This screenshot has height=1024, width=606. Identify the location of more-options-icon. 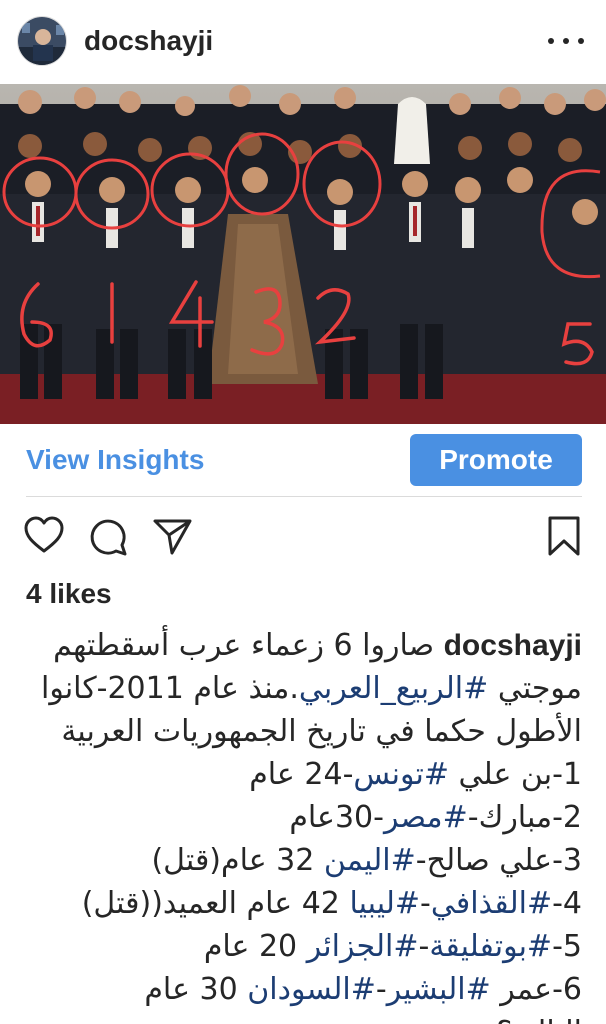
(566, 41).